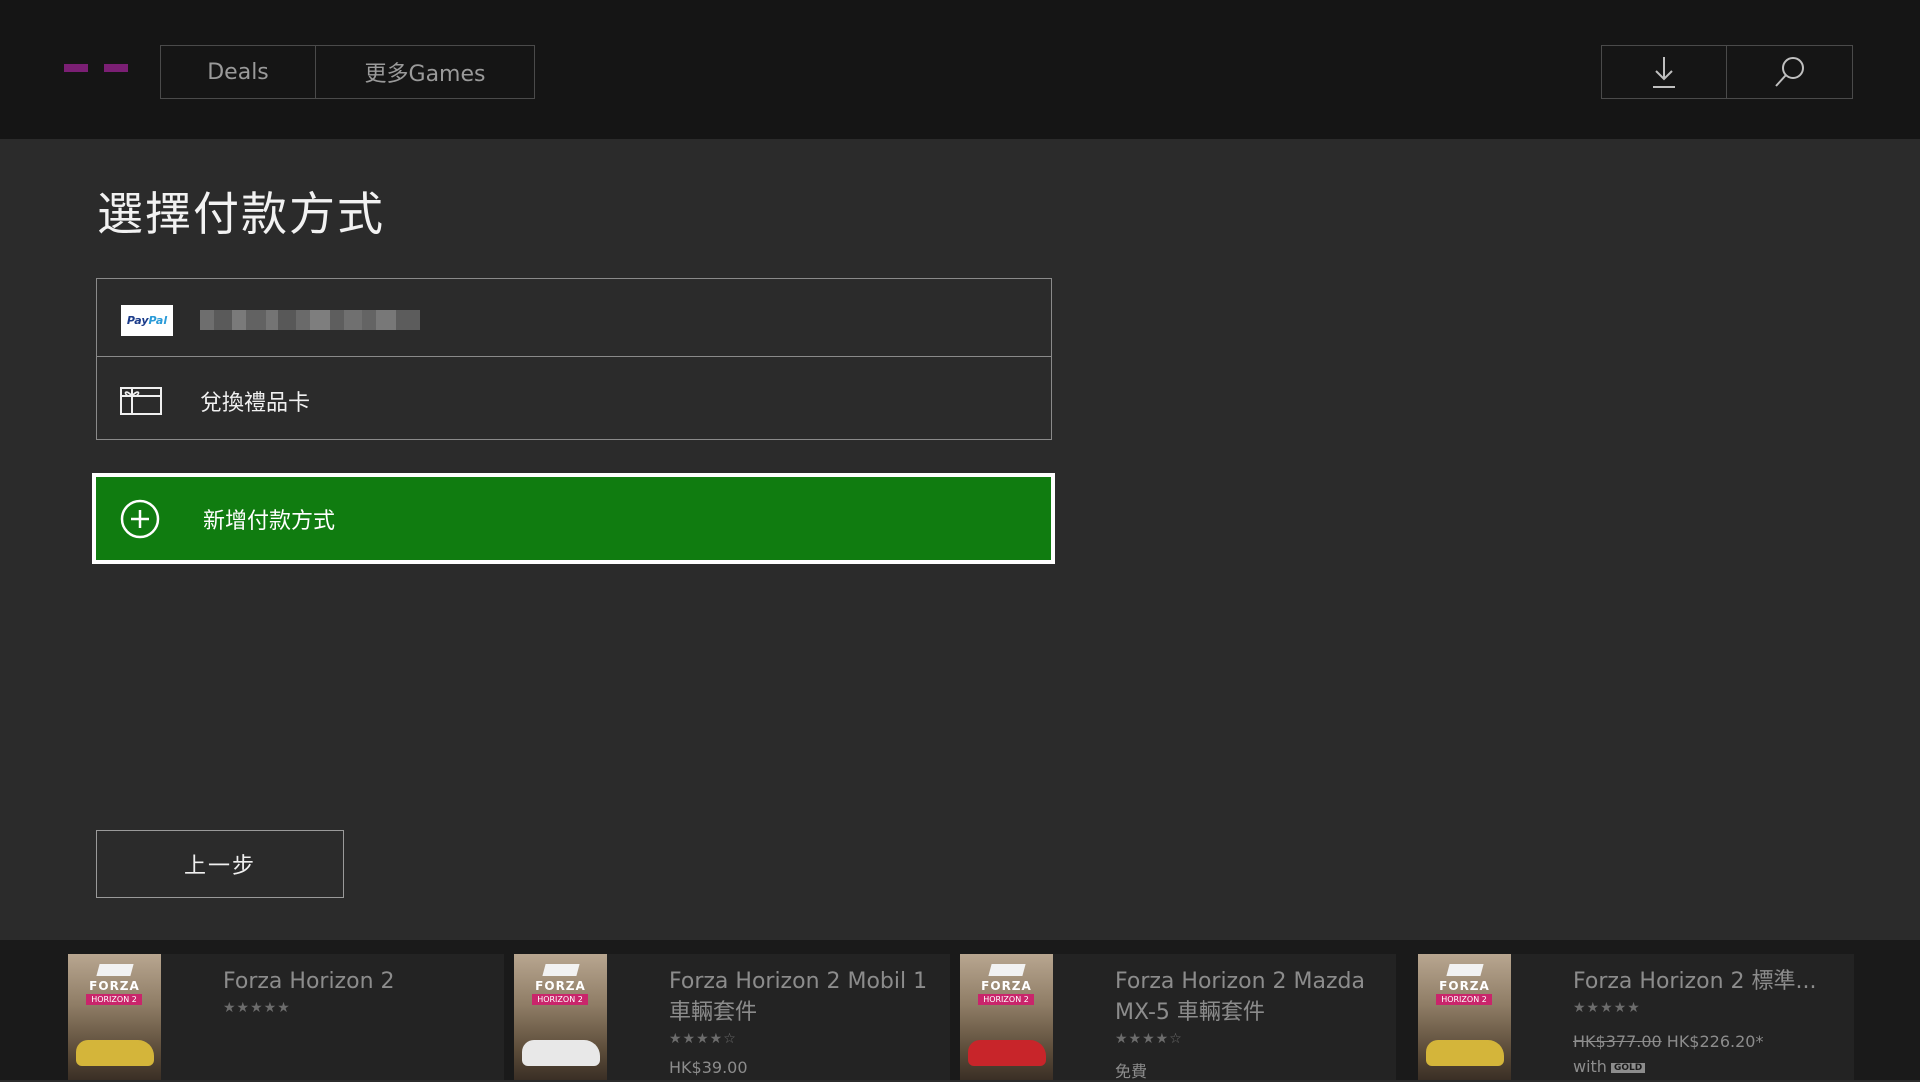 This screenshot has height=1082, width=1920. Describe the element at coordinates (960, 69) in the screenshot. I see `top-bar: Deals 更多Games` at that location.